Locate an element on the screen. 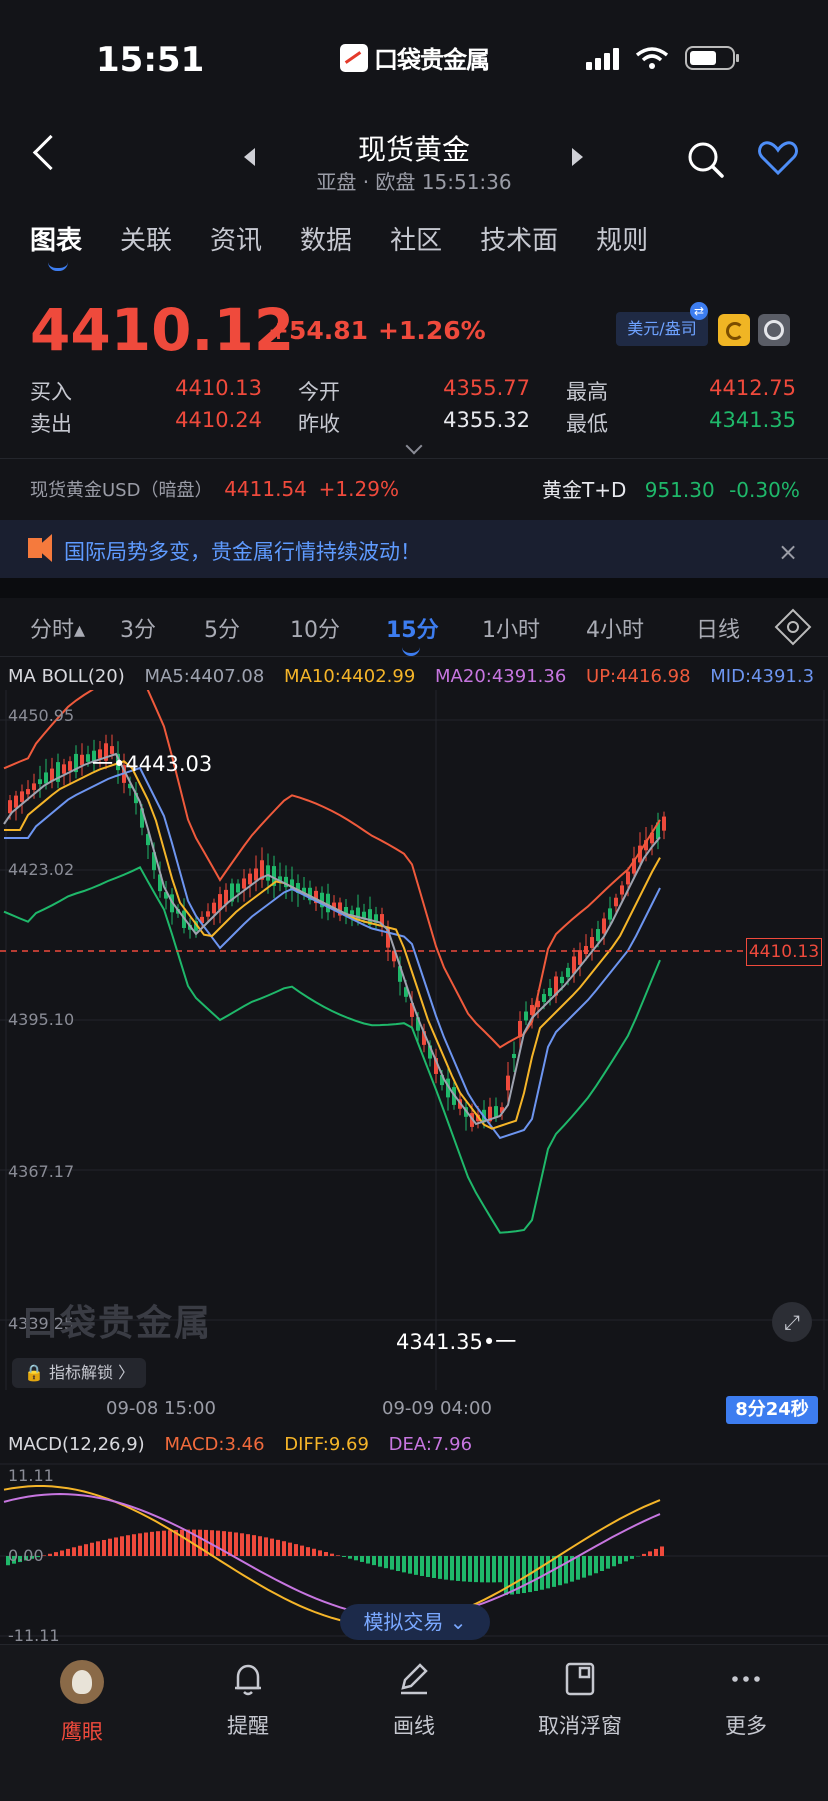  price-change-percent: +1.26% is located at coordinates (432, 330).